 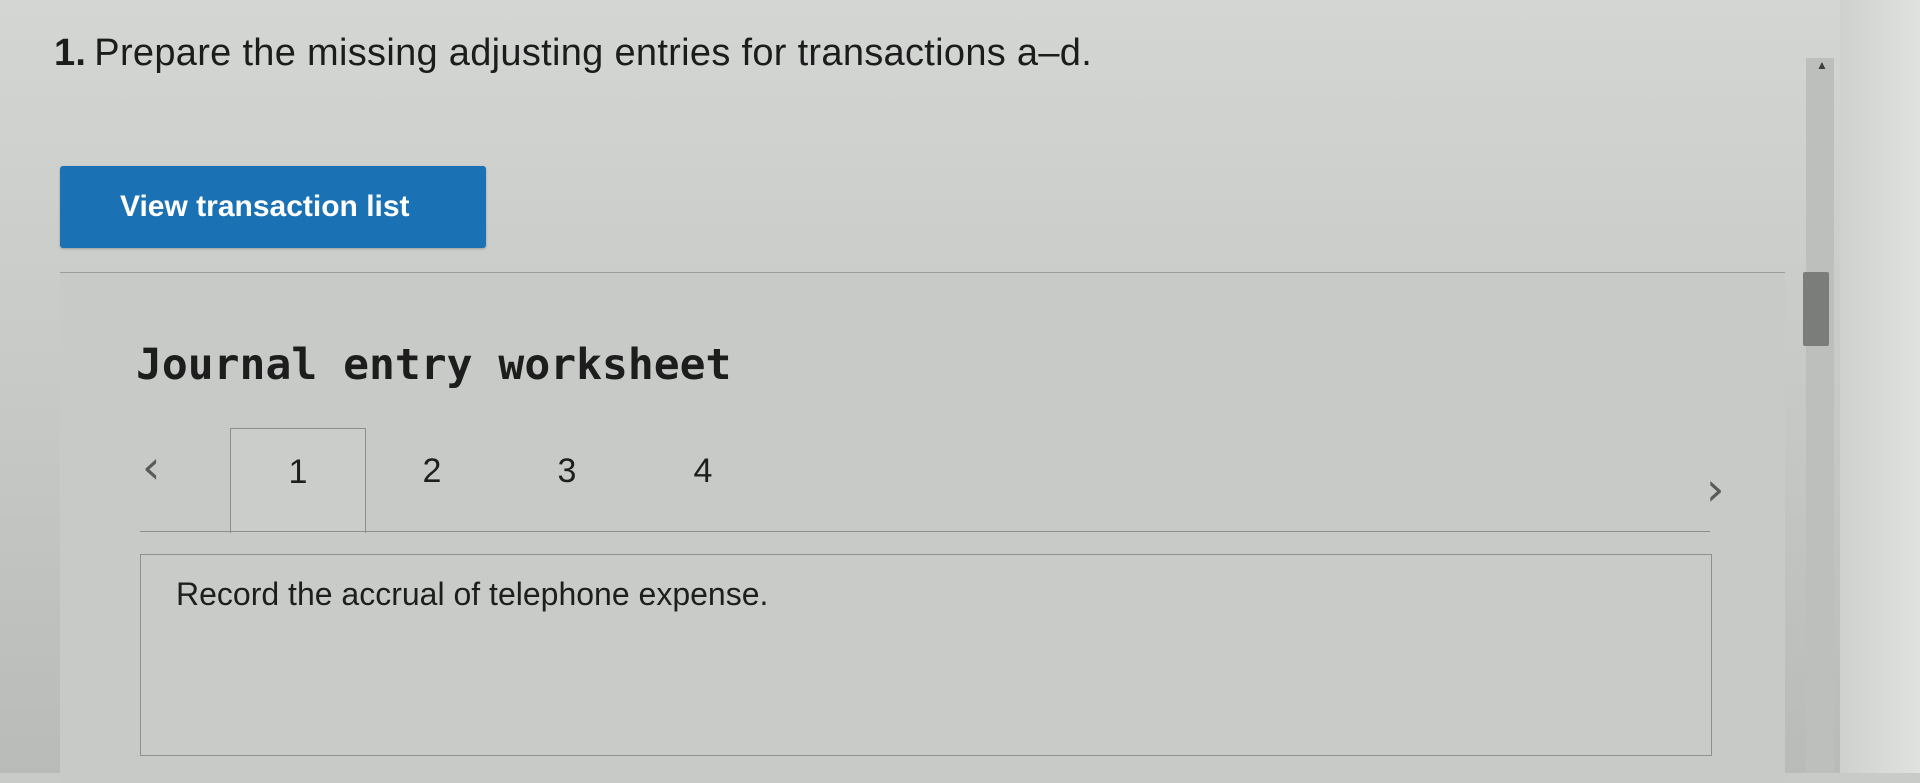 I want to click on tabs-divider, so click(x=925, y=531).